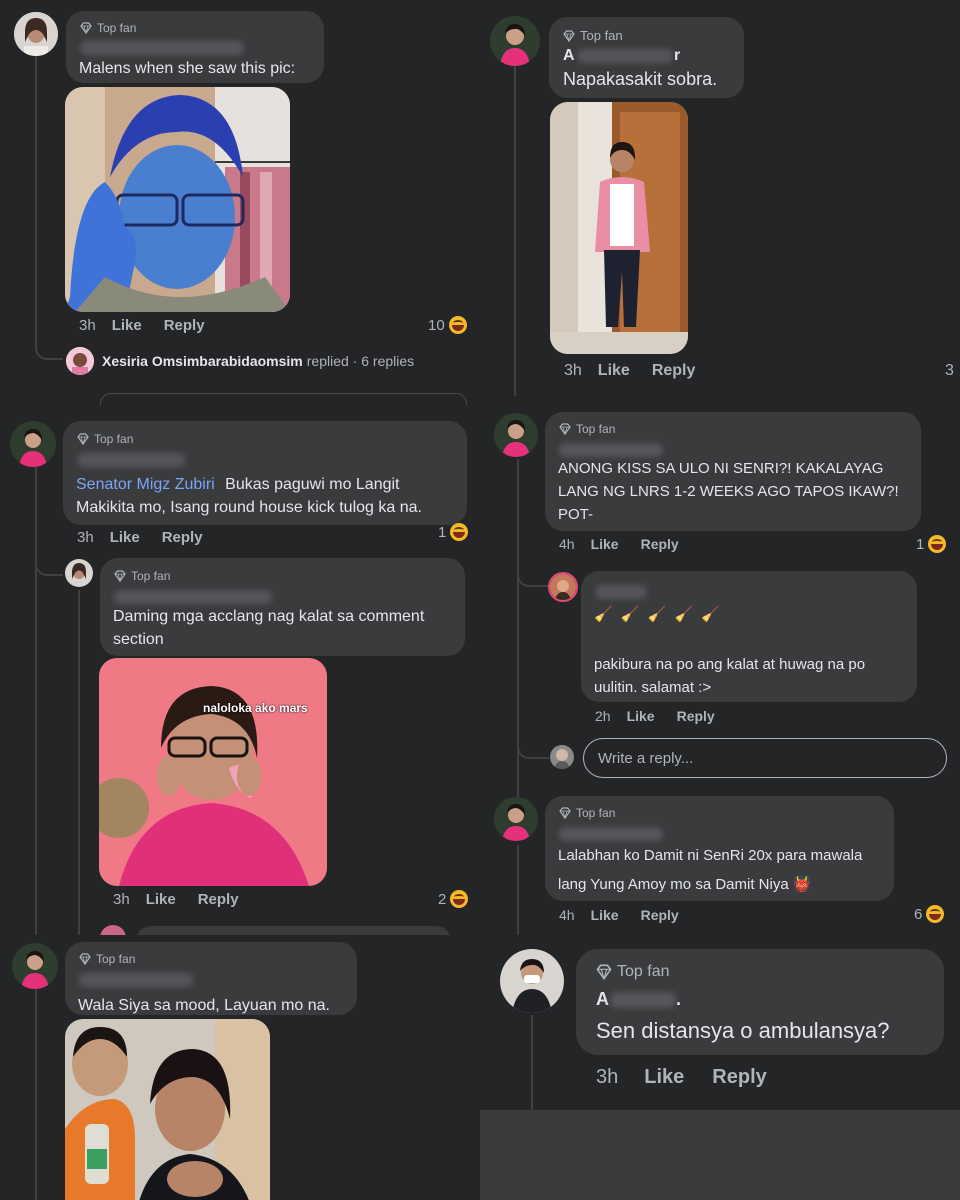 This screenshot has height=1200, width=960. I want to click on comment-text-line2: LANG NG LNRS 1-2 WEEKS AGO TAPOS IKAW?!, so click(728, 491).